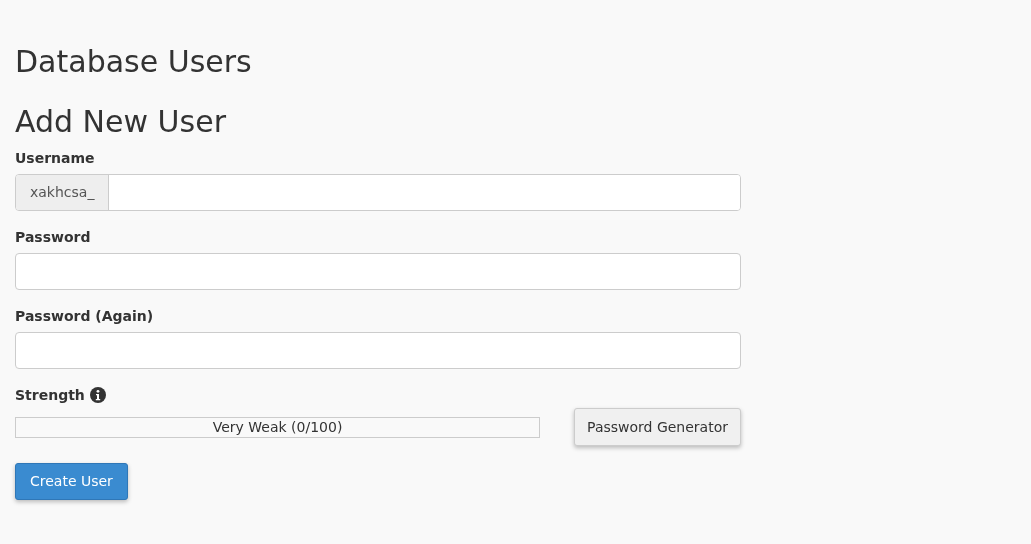 The image size is (1031, 544). I want to click on password-generator-button: Password Generator, so click(657, 427).